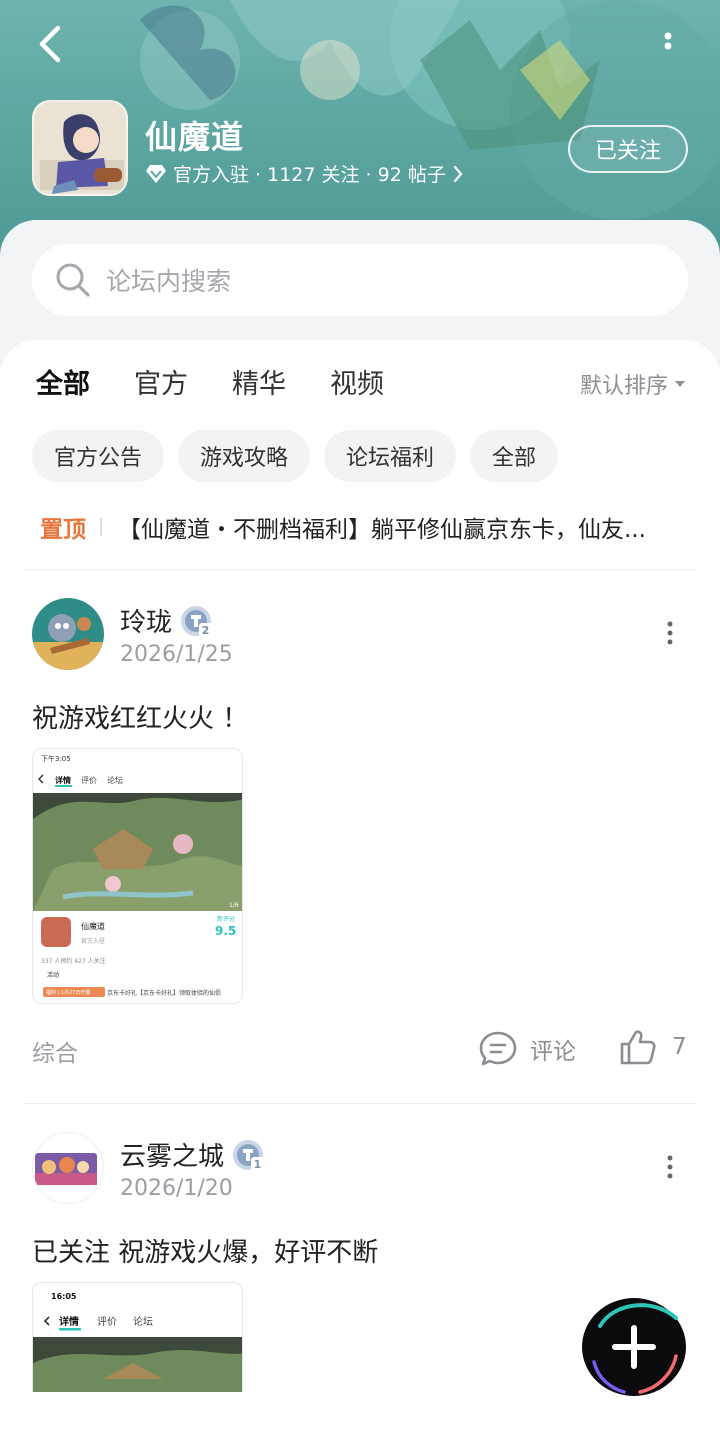 This screenshot has width=720, height=1438. I want to click on shot-status-time: 下午3:05, so click(56, 758).